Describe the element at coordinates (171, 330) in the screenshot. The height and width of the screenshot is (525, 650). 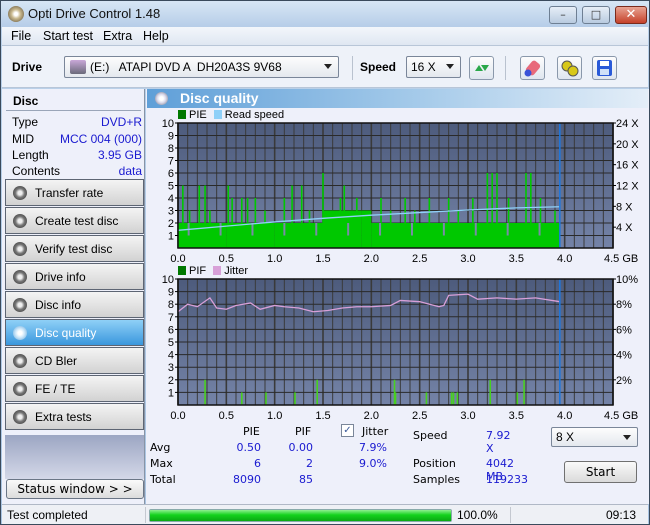
I see `y-tick-label: 6` at that location.